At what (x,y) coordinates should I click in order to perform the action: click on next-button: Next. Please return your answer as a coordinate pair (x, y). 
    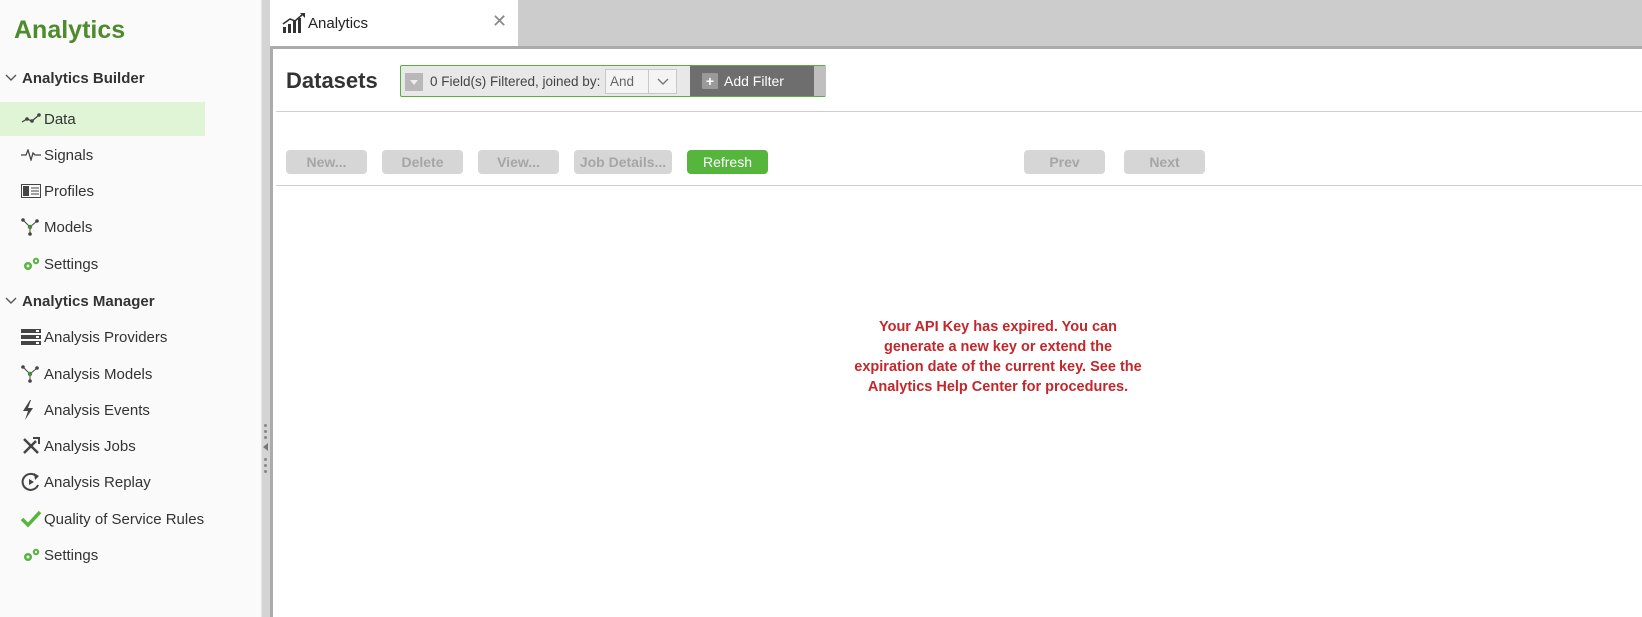
    Looking at the image, I should click on (1164, 162).